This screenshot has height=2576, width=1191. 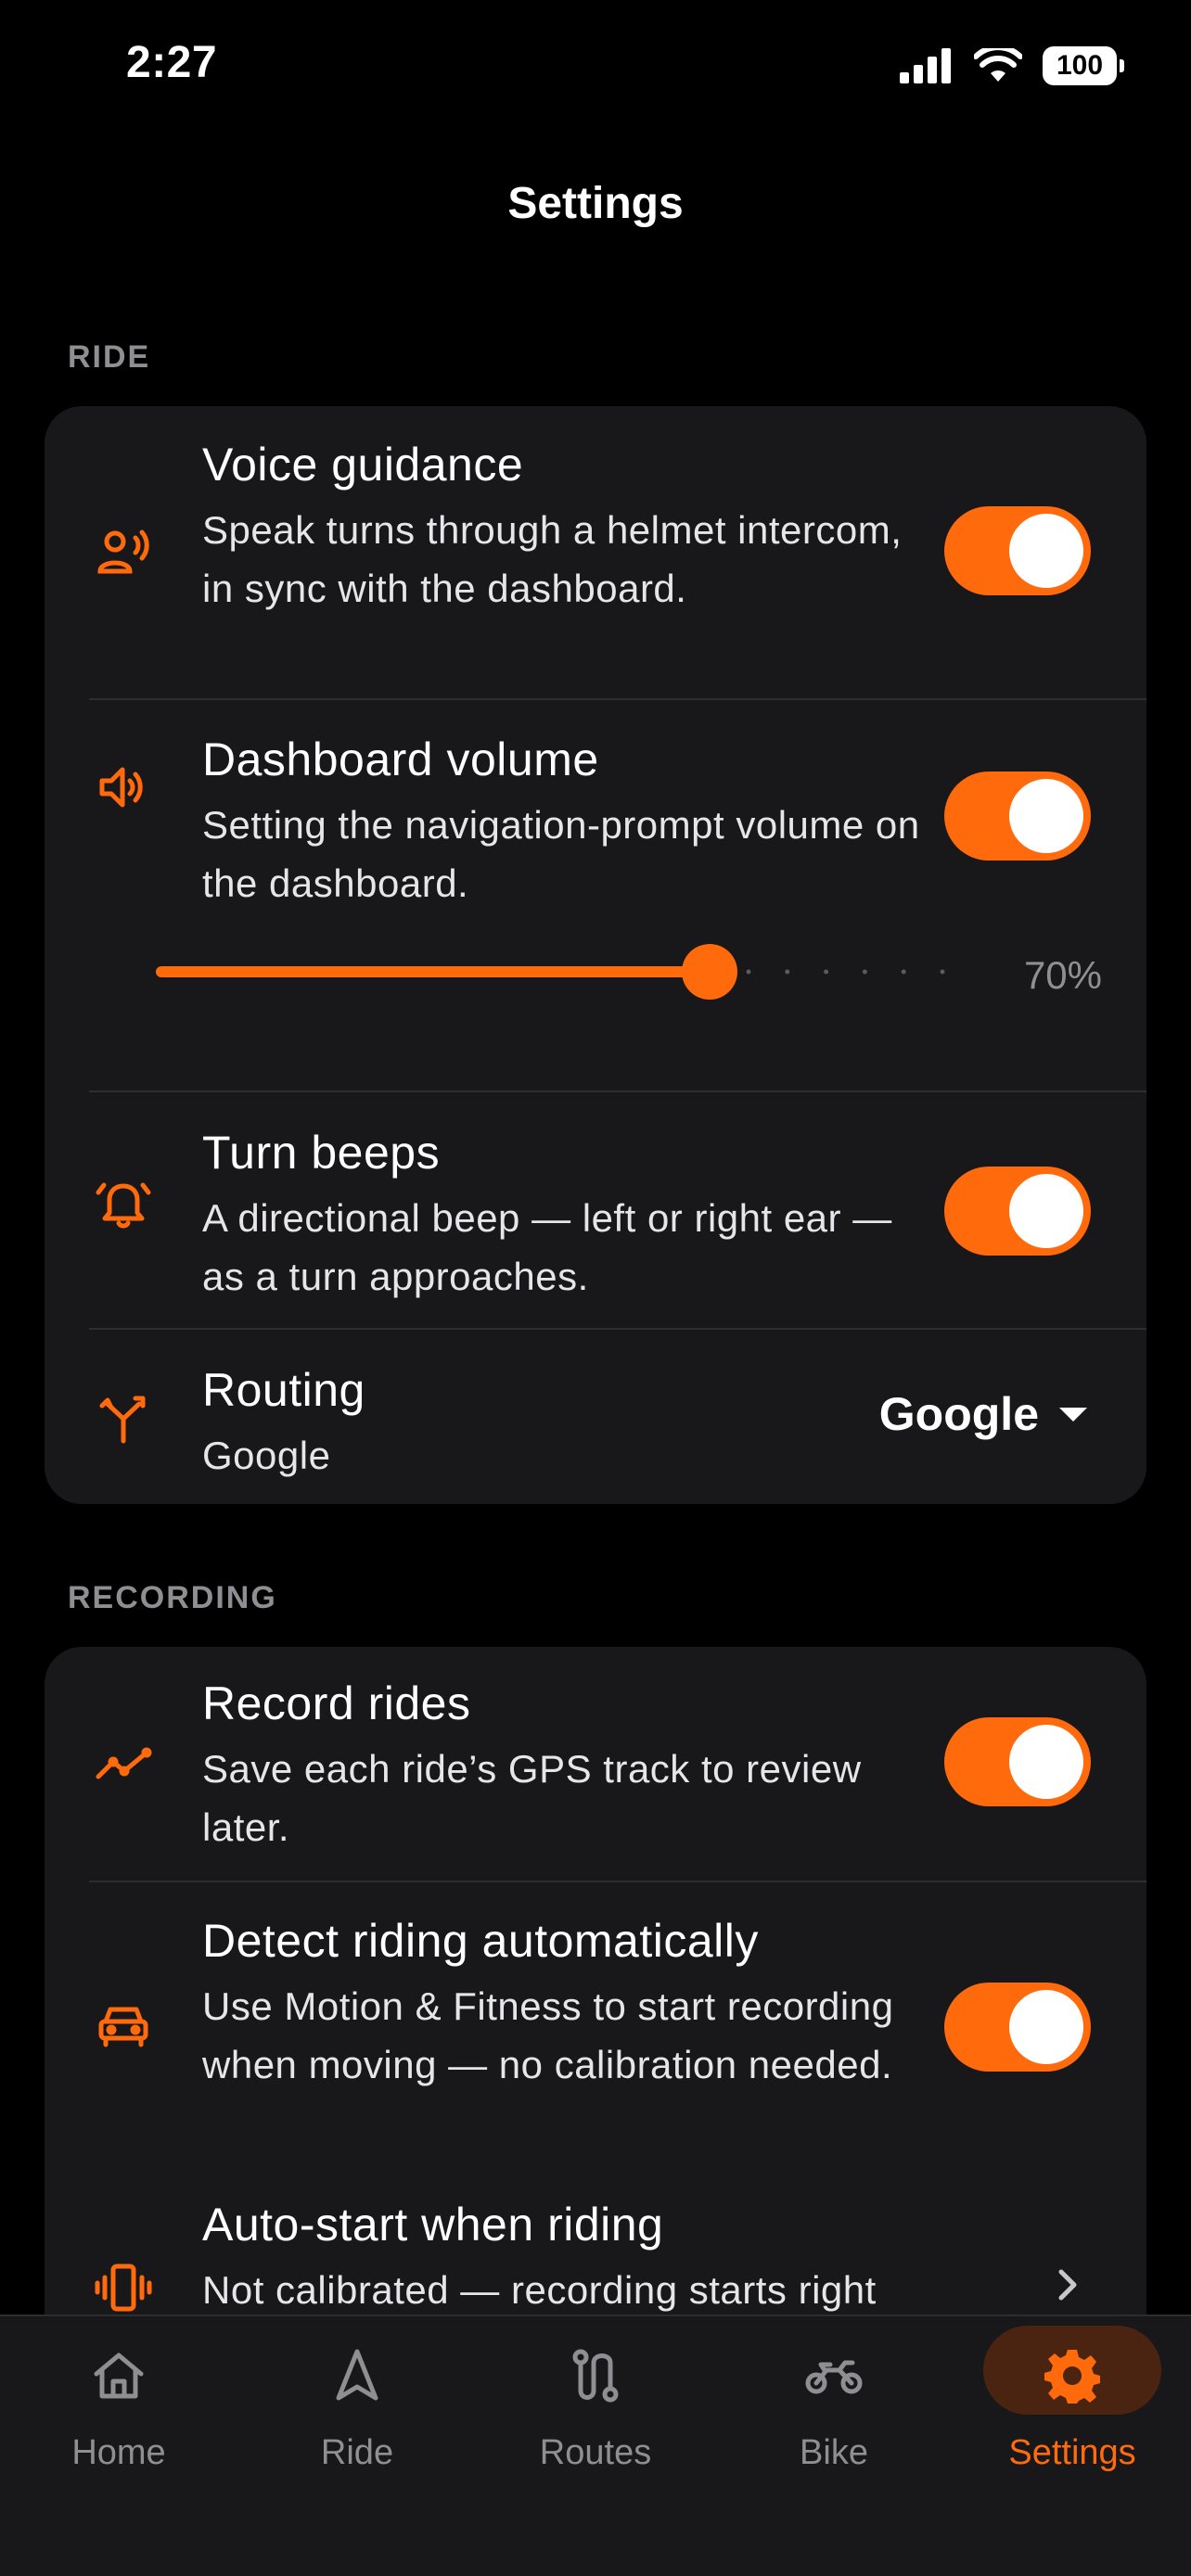 I want to click on turn-beeps-toggle, so click(x=1018, y=1211).